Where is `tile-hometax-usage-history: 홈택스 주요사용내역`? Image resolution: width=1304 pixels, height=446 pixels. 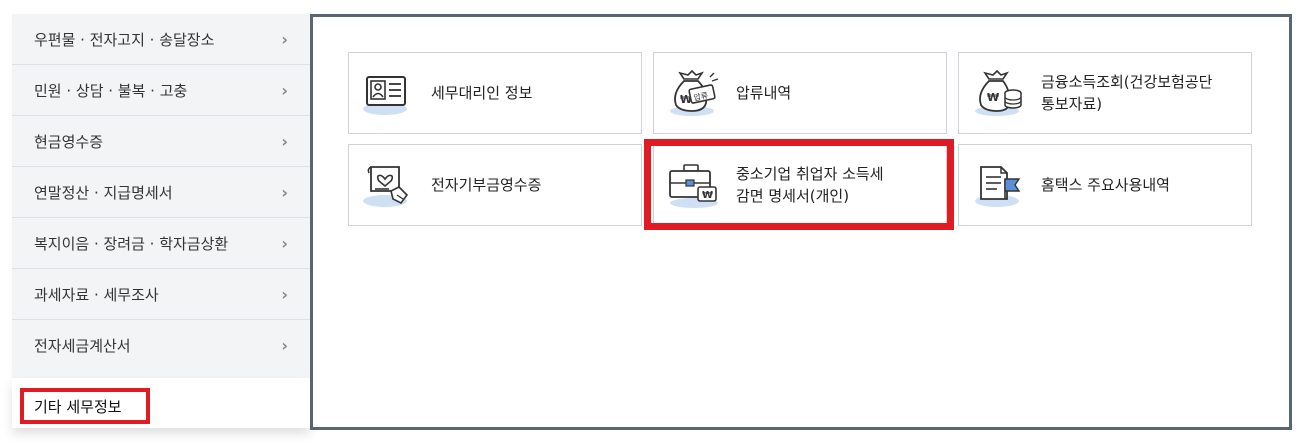
tile-hometax-usage-history: 홈택스 주요사용내역 is located at coordinates (1105, 185).